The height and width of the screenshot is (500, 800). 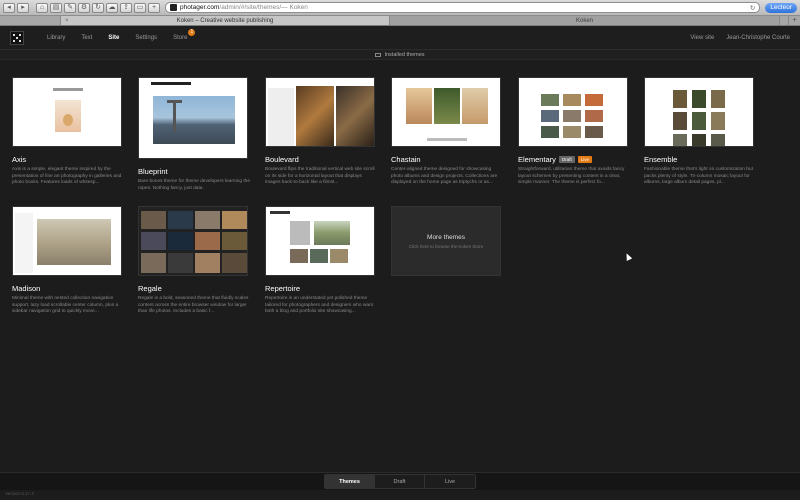 What do you see at coordinates (758, 38) in the screenshot?
I see `user-name: Jean-Christophe Courte` at bounding box center [758, 38].